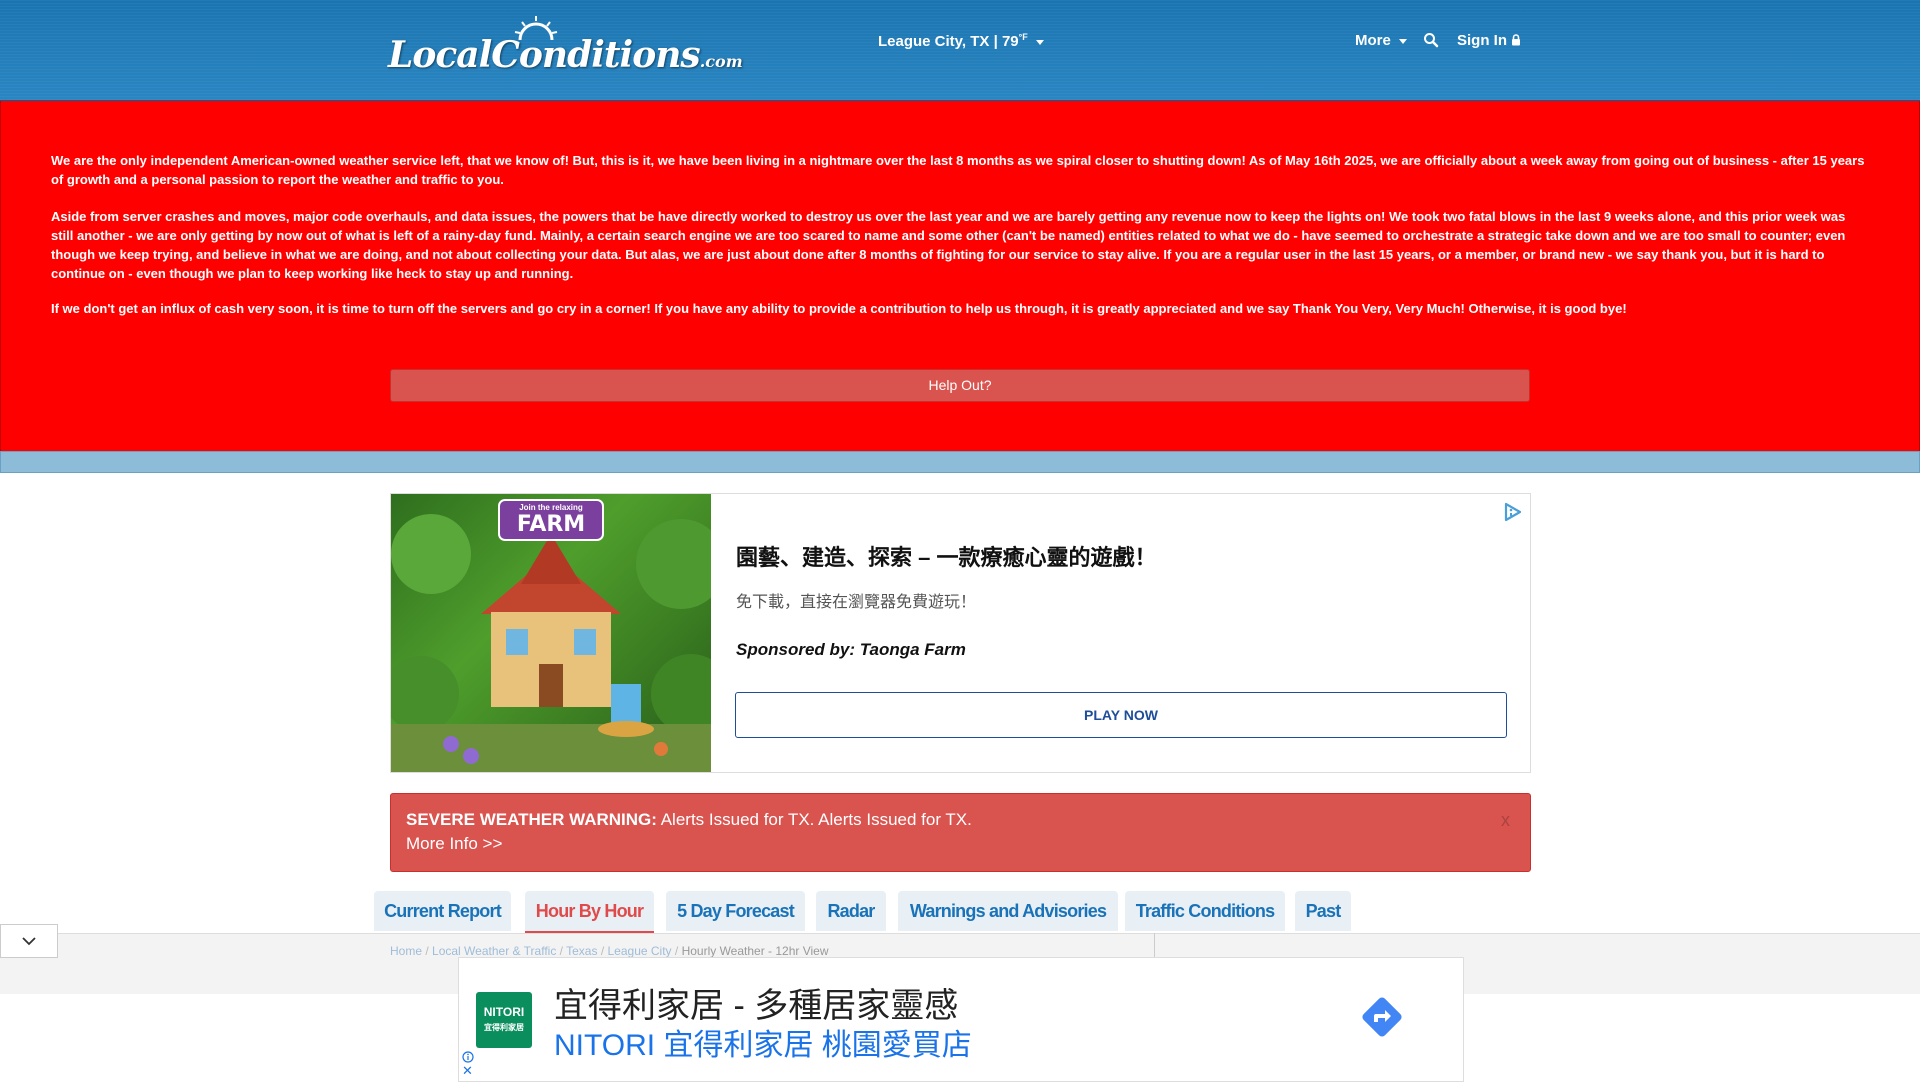 This screenshot has height=1082, width=1920. What do you see at coordinates (763, 1042) in the screenshot?
I see `banner-ad-subtitle: NITORI 宜得利家居 桃園愛買店` at bounding box center [763, 1042].